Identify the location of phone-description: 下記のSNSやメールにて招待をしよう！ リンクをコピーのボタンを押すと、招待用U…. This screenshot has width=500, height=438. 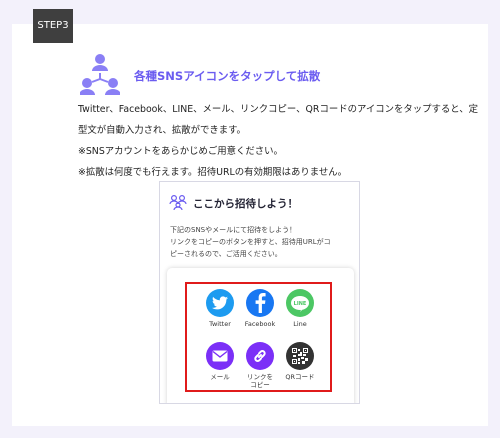
(262, 242).